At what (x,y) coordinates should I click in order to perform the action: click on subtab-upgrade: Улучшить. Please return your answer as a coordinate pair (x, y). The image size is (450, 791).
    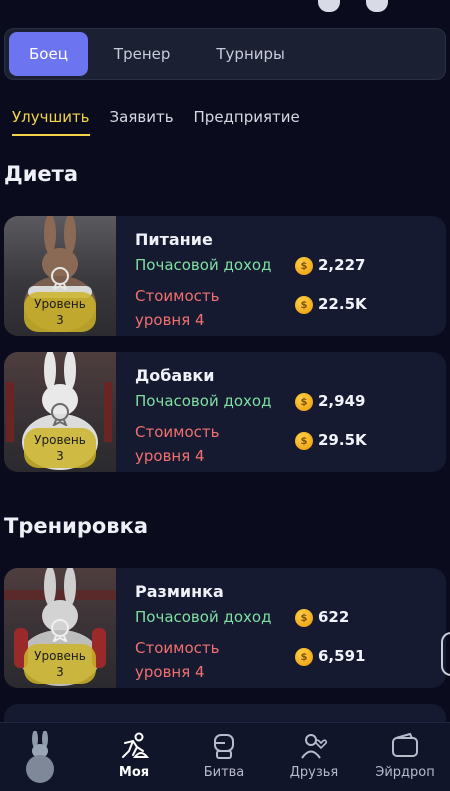
    Looking at the image, I should click on (51, 122).